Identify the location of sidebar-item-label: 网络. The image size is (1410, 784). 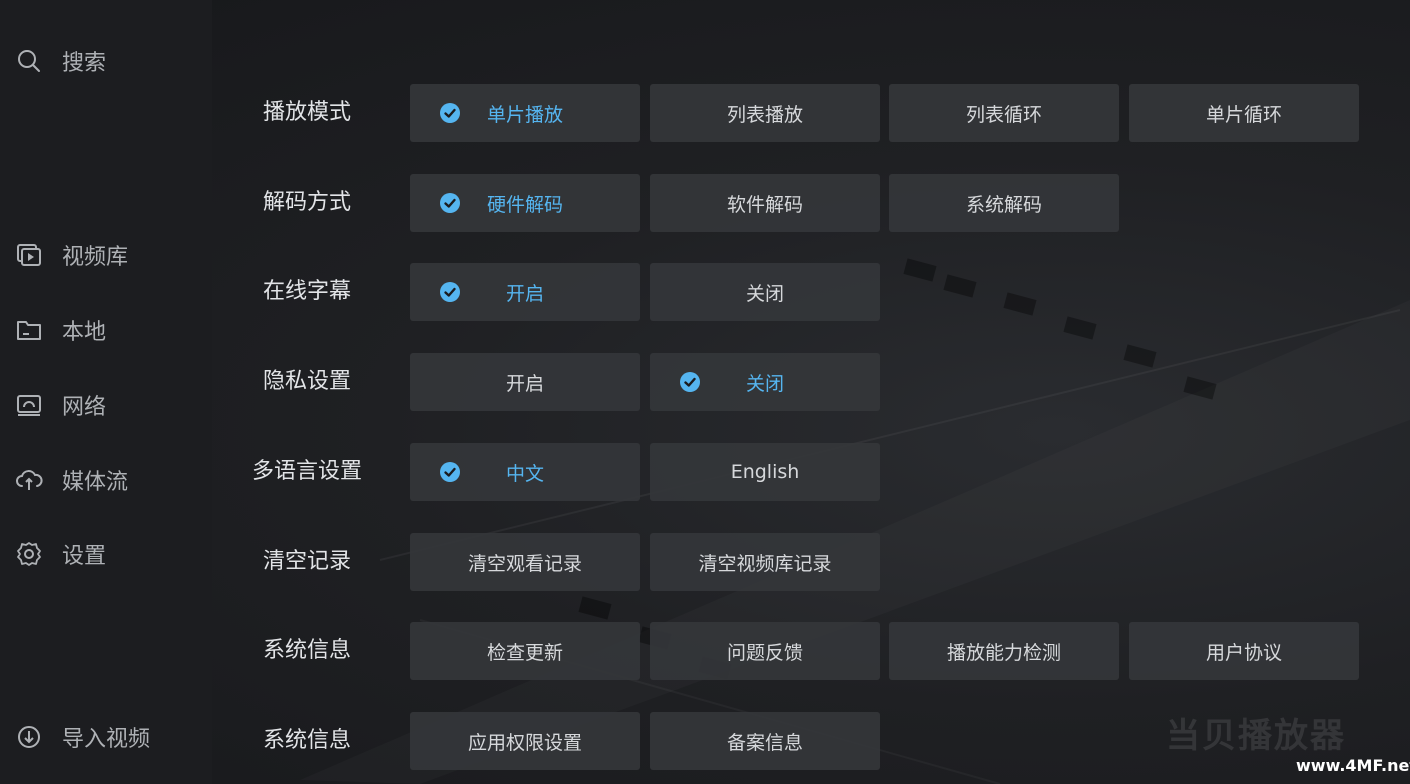
(84, 407).